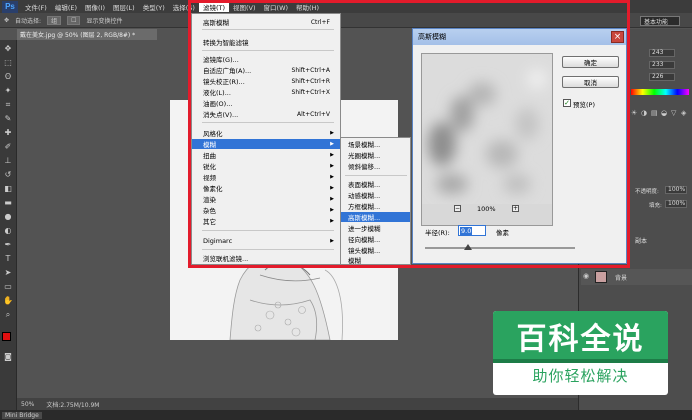 The width and height of the screenshot is (692, 420). What do you see at coordinates (346, 415) in the screenshot?
I see `minibridge-bar: Mini Bridge` at bounding box center [346, 415].